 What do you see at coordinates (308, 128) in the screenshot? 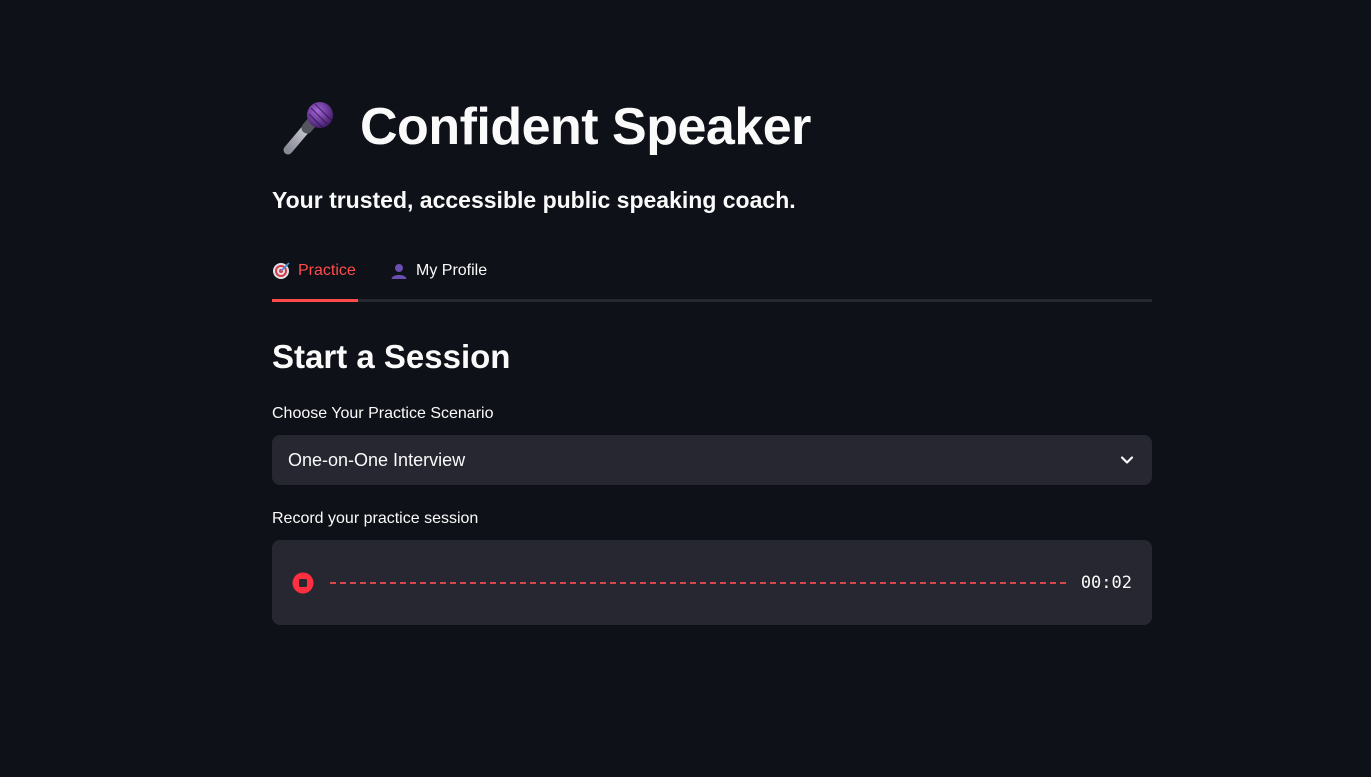
I see `microphone-icon` at bounding box center [308, 128].